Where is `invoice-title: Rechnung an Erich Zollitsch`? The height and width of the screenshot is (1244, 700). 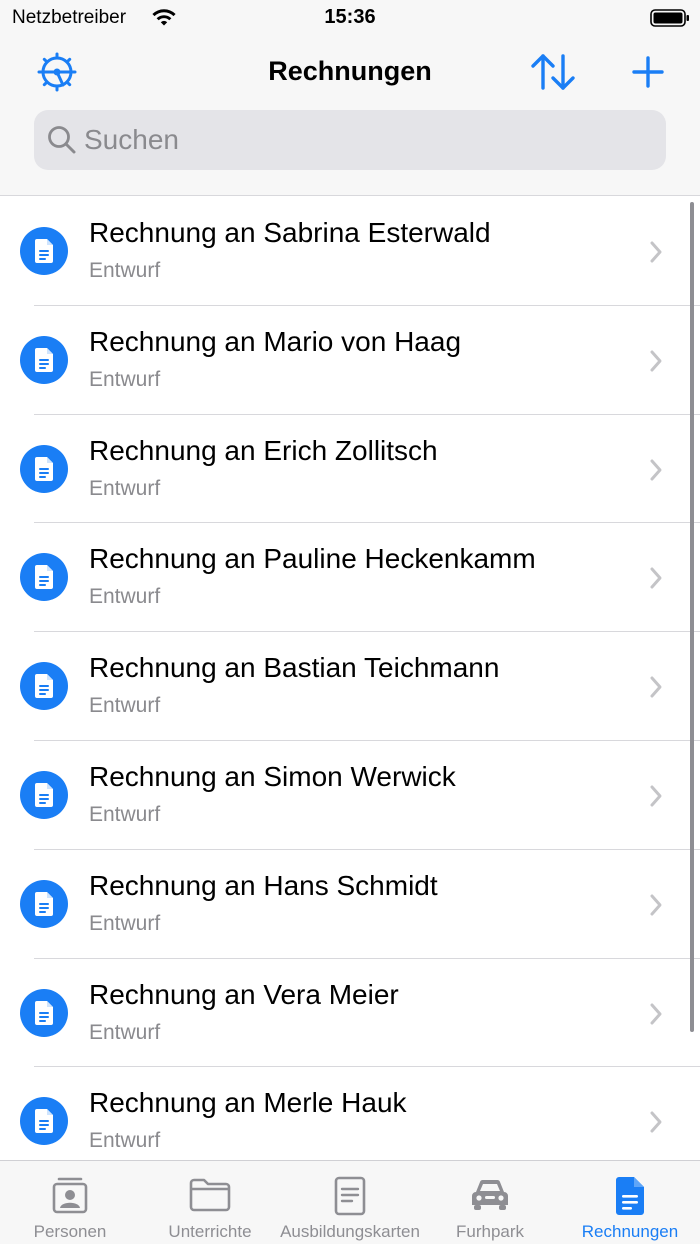 invoice-title: Rechnung an Erich Zollitsch is located at coordinates (263, 450).